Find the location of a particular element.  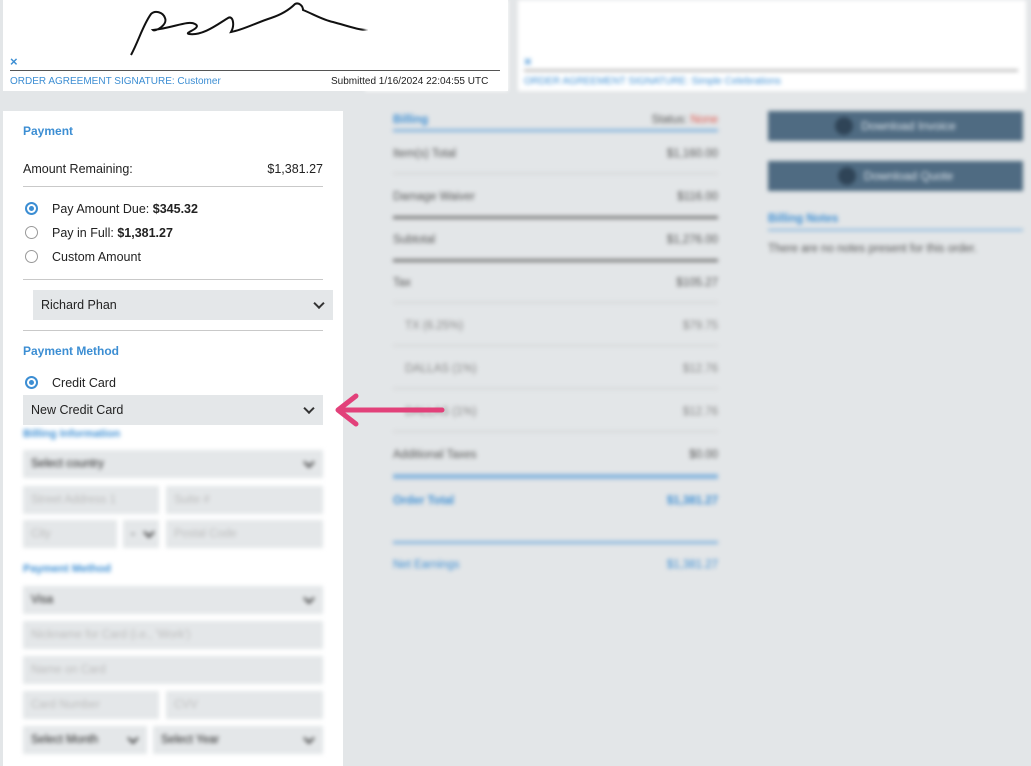

order-total-value: $1,381.27 is located at coordinates (692, 501).